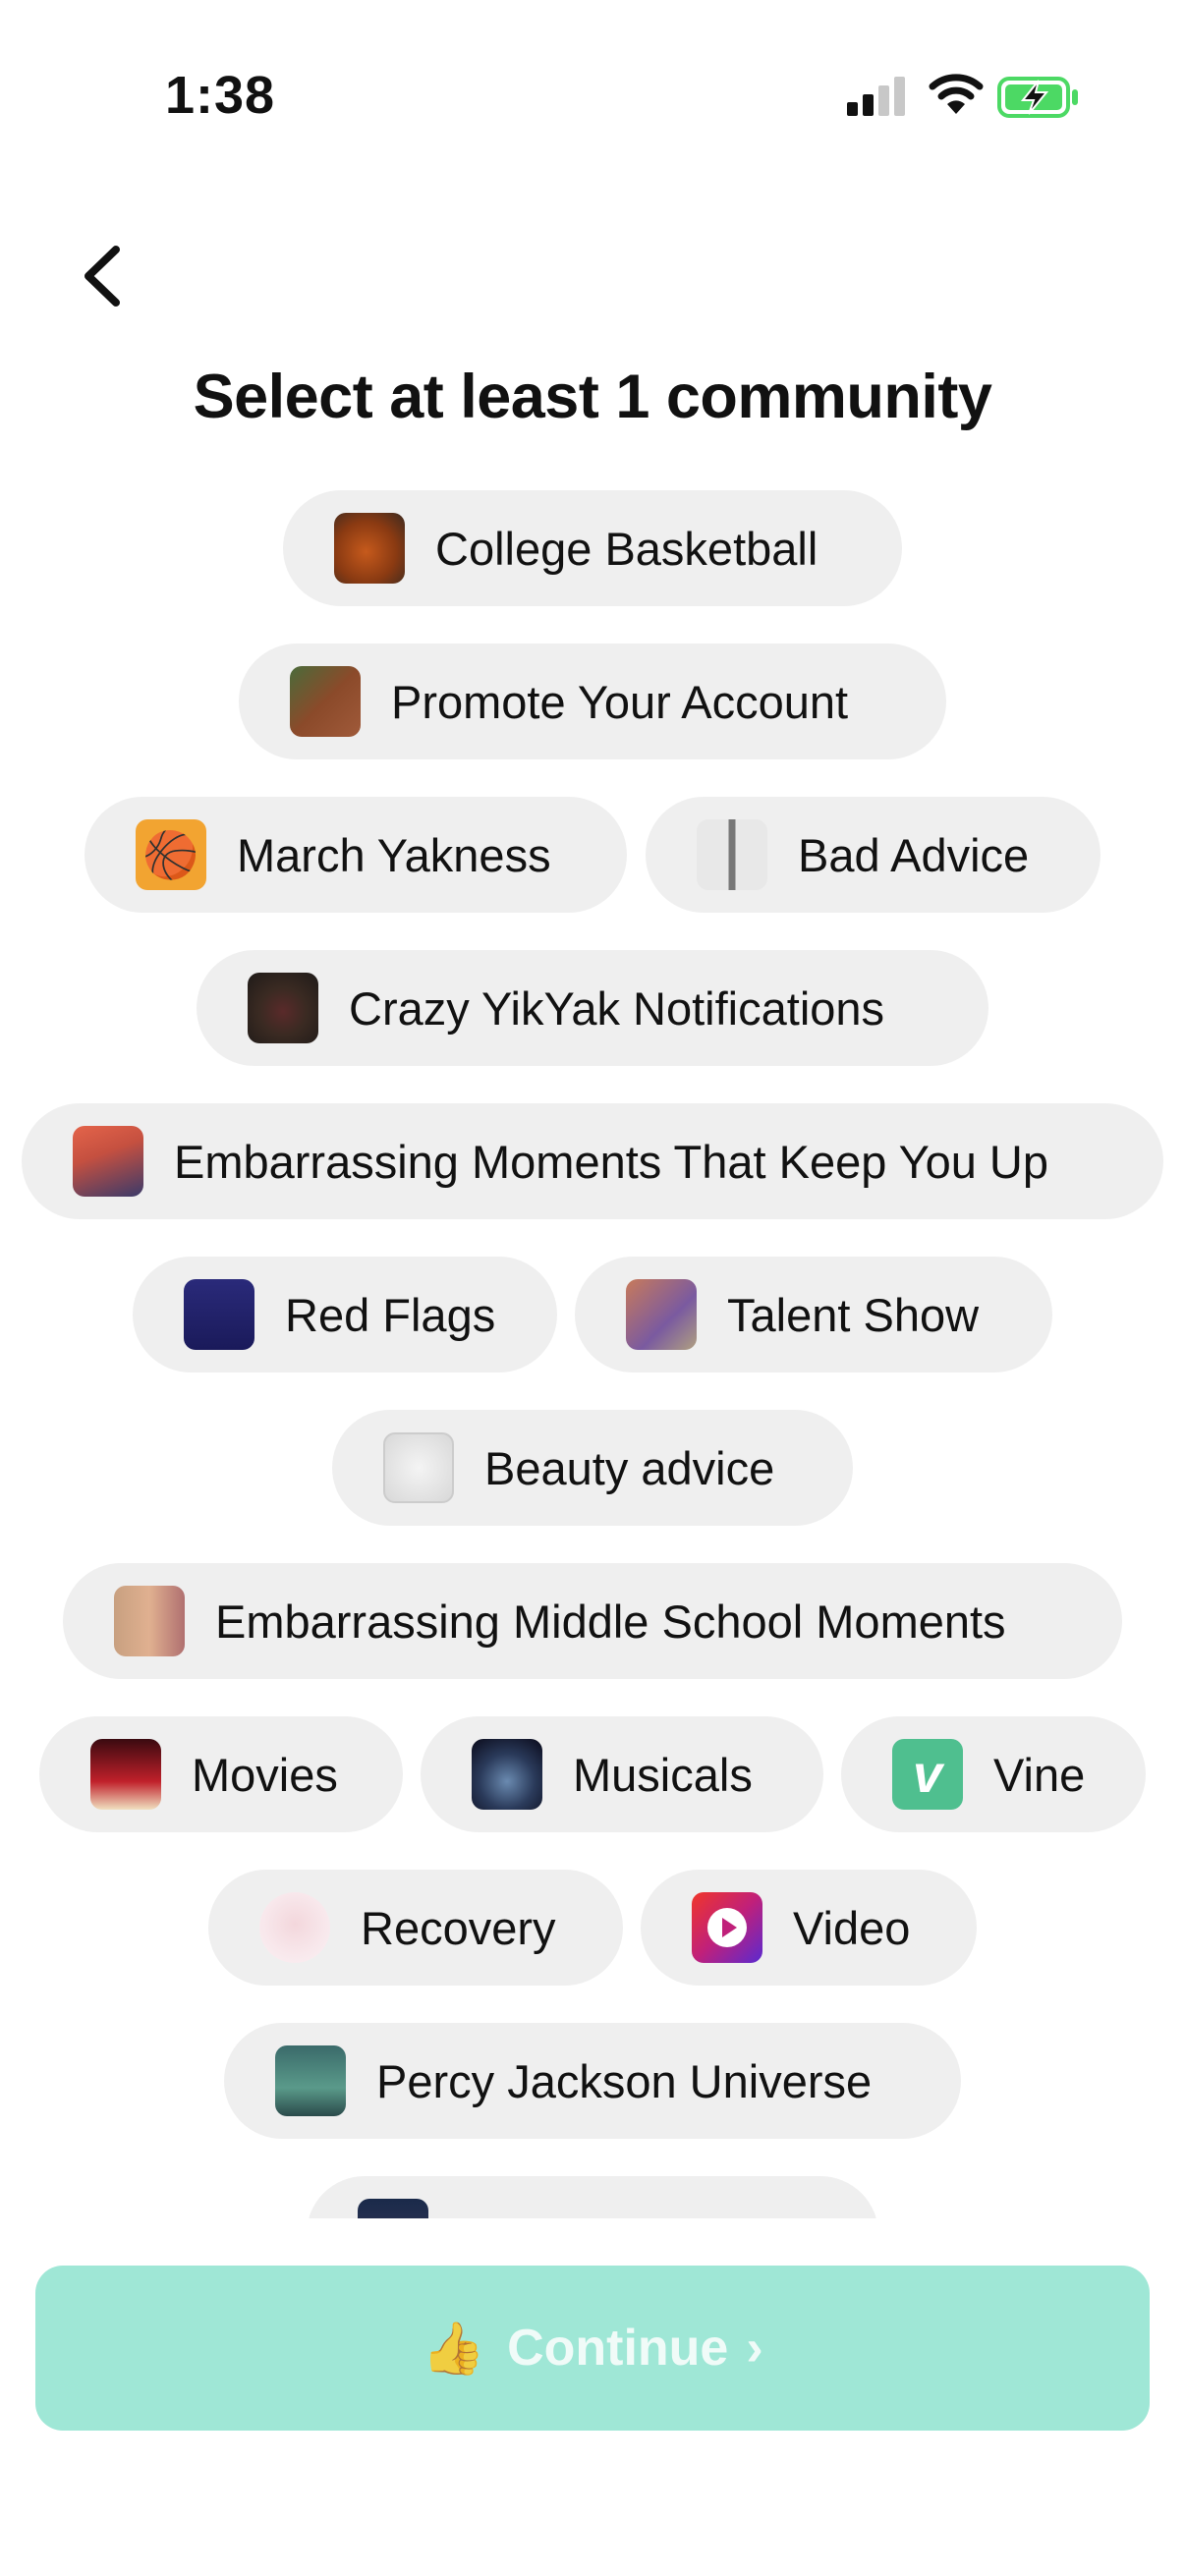  I want to click on chevron-right-icon: ›, so click(755, 2348).